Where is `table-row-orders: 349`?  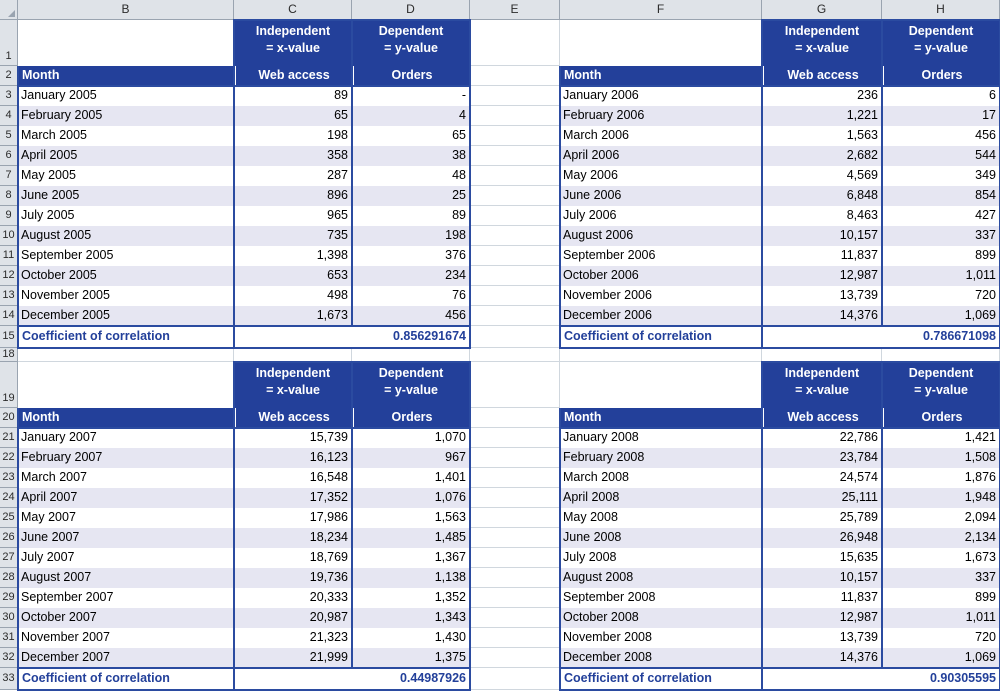 table-row-orders: 349 is located at coordinates (941, 176).